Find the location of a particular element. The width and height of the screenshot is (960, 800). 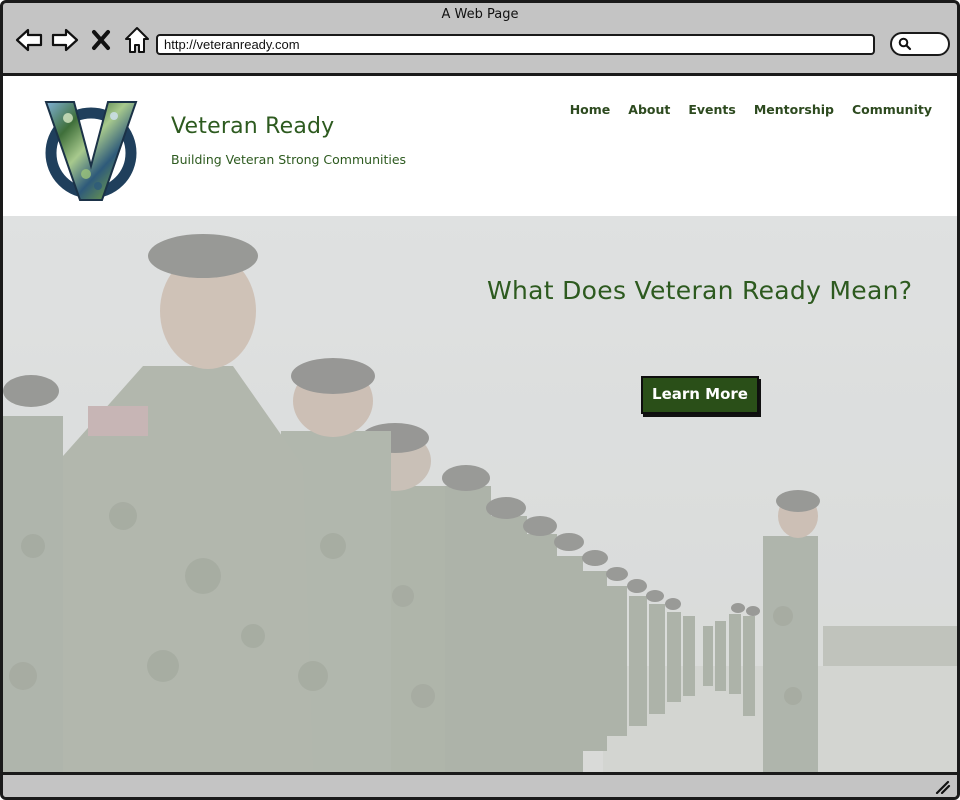

nav-events: Events is located at coordinates (711, 109).